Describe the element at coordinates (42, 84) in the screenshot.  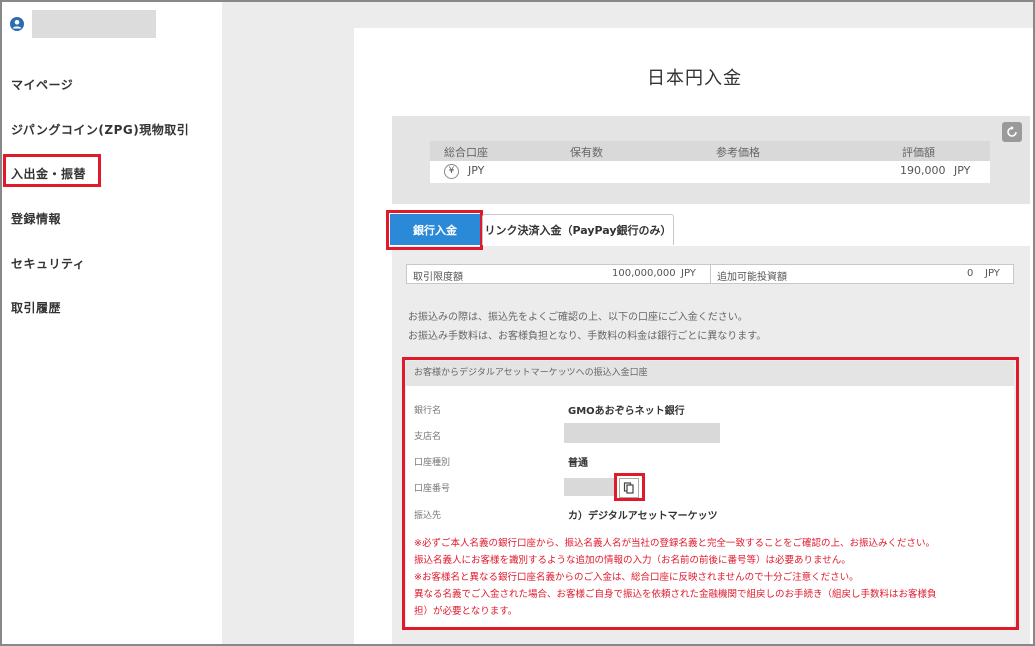
I see `sidebar-item-mypage: マイページ` at that location.